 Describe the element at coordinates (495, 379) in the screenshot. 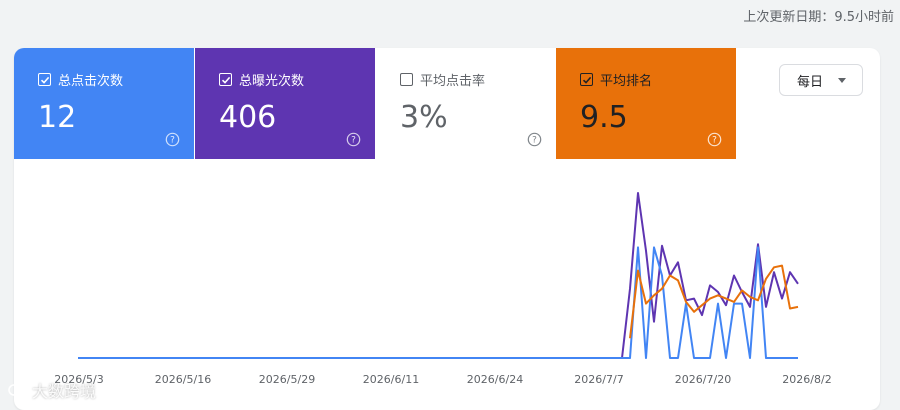

I see `x-tick-label: 2026/6/24` at that location.